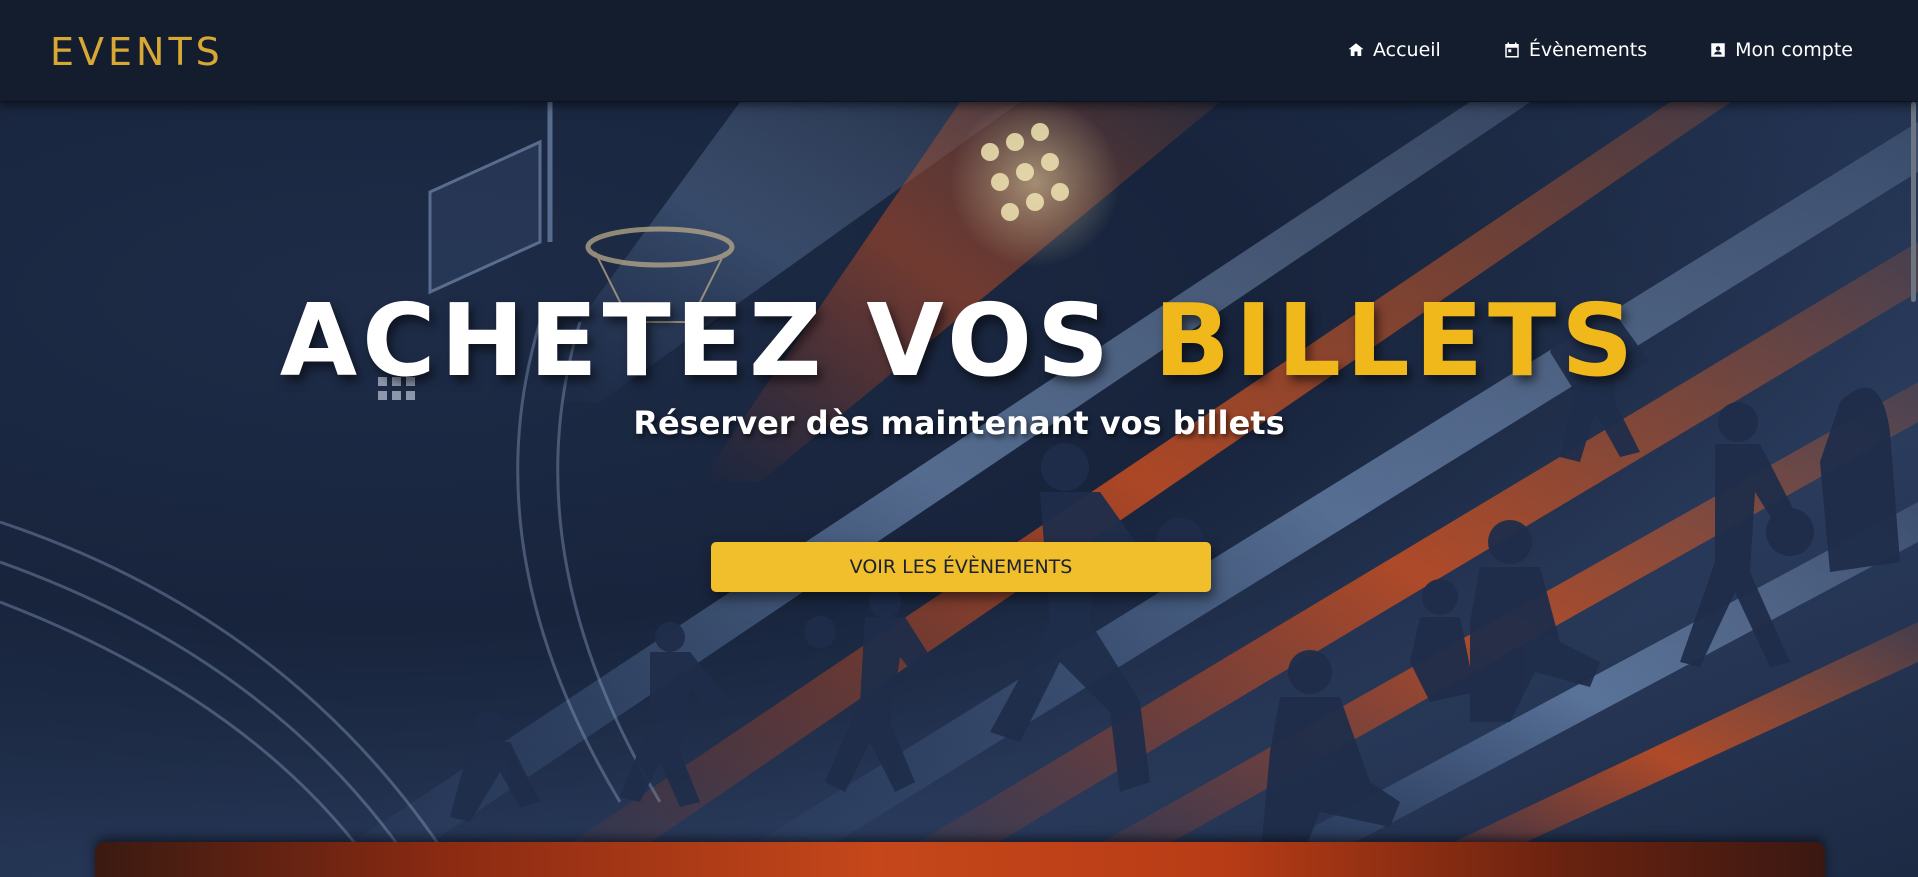 The width and height of the screenshot is (1918, 877). What do you see at coordinates (959, 423) in the screenshot?
I see `hero-subtitle: Réserver dès maintenant vos billets` at bounding box center [959, 423].